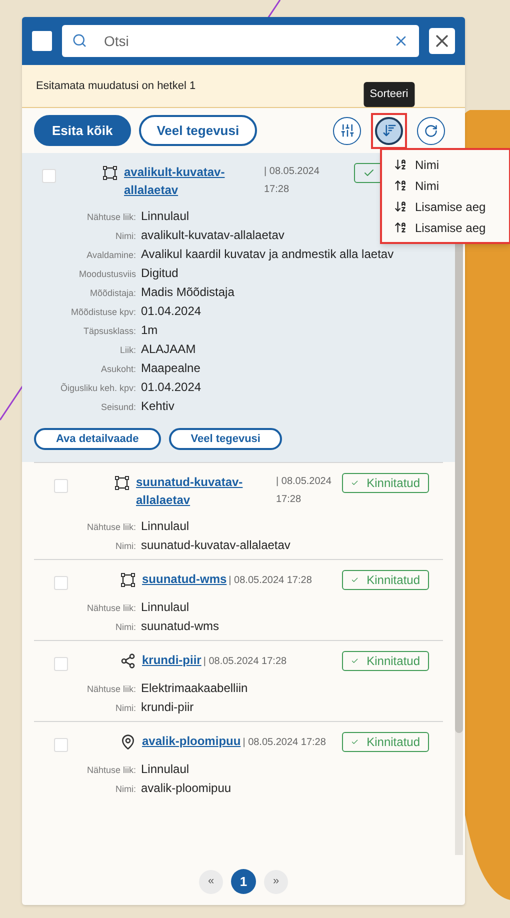 The width and height of the screenshot is (510, 918). Describe the element at coordinates (225, 439) in the screenshot. I see `action-button: Veel tegevusi` at that location.